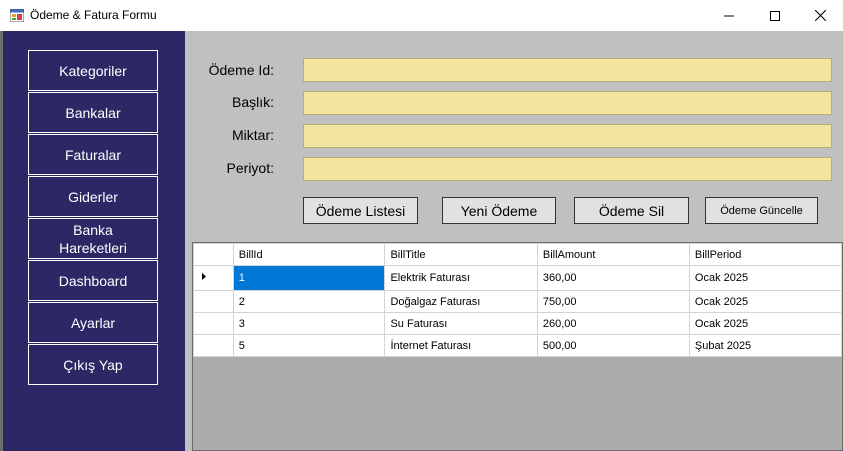 This screenshot has width=843, height=451. Describe the element at coordinates (93, 238) in the screenshot. I see `sidebar-item-banka-hareketleri: Banka Hareketleri` at that location.